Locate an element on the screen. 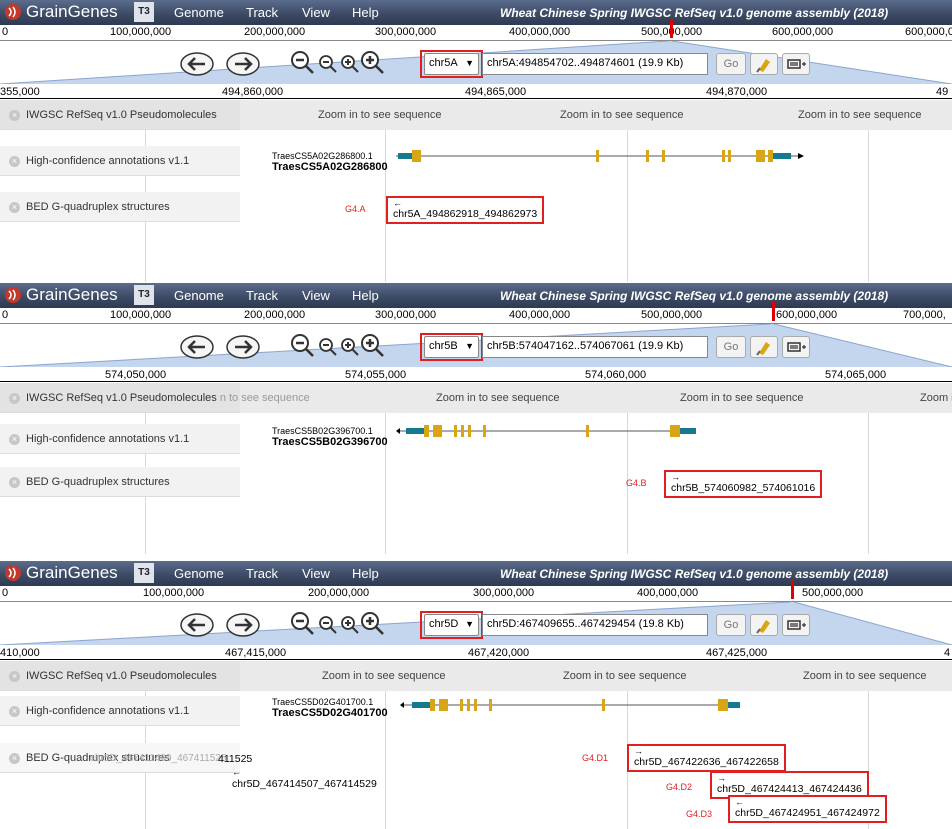  overview-tick: 400,000,000 is located at coordinates (540, 32).